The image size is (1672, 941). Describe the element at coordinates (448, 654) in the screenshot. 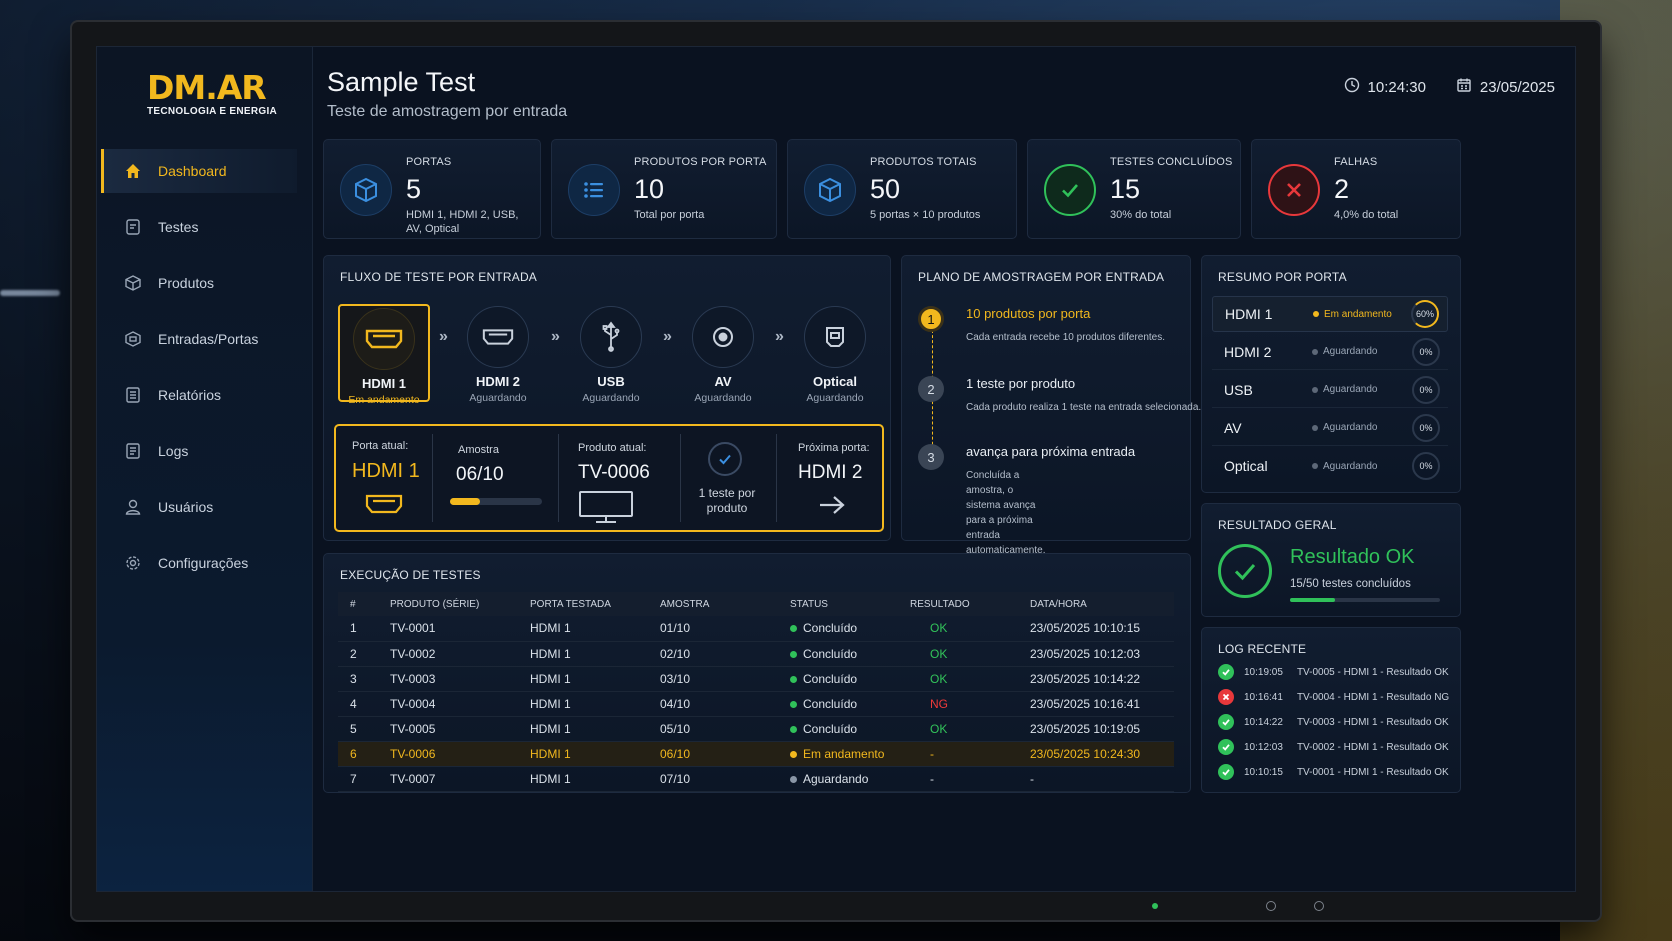

I see `cell-produto: TV-0002` at that location.